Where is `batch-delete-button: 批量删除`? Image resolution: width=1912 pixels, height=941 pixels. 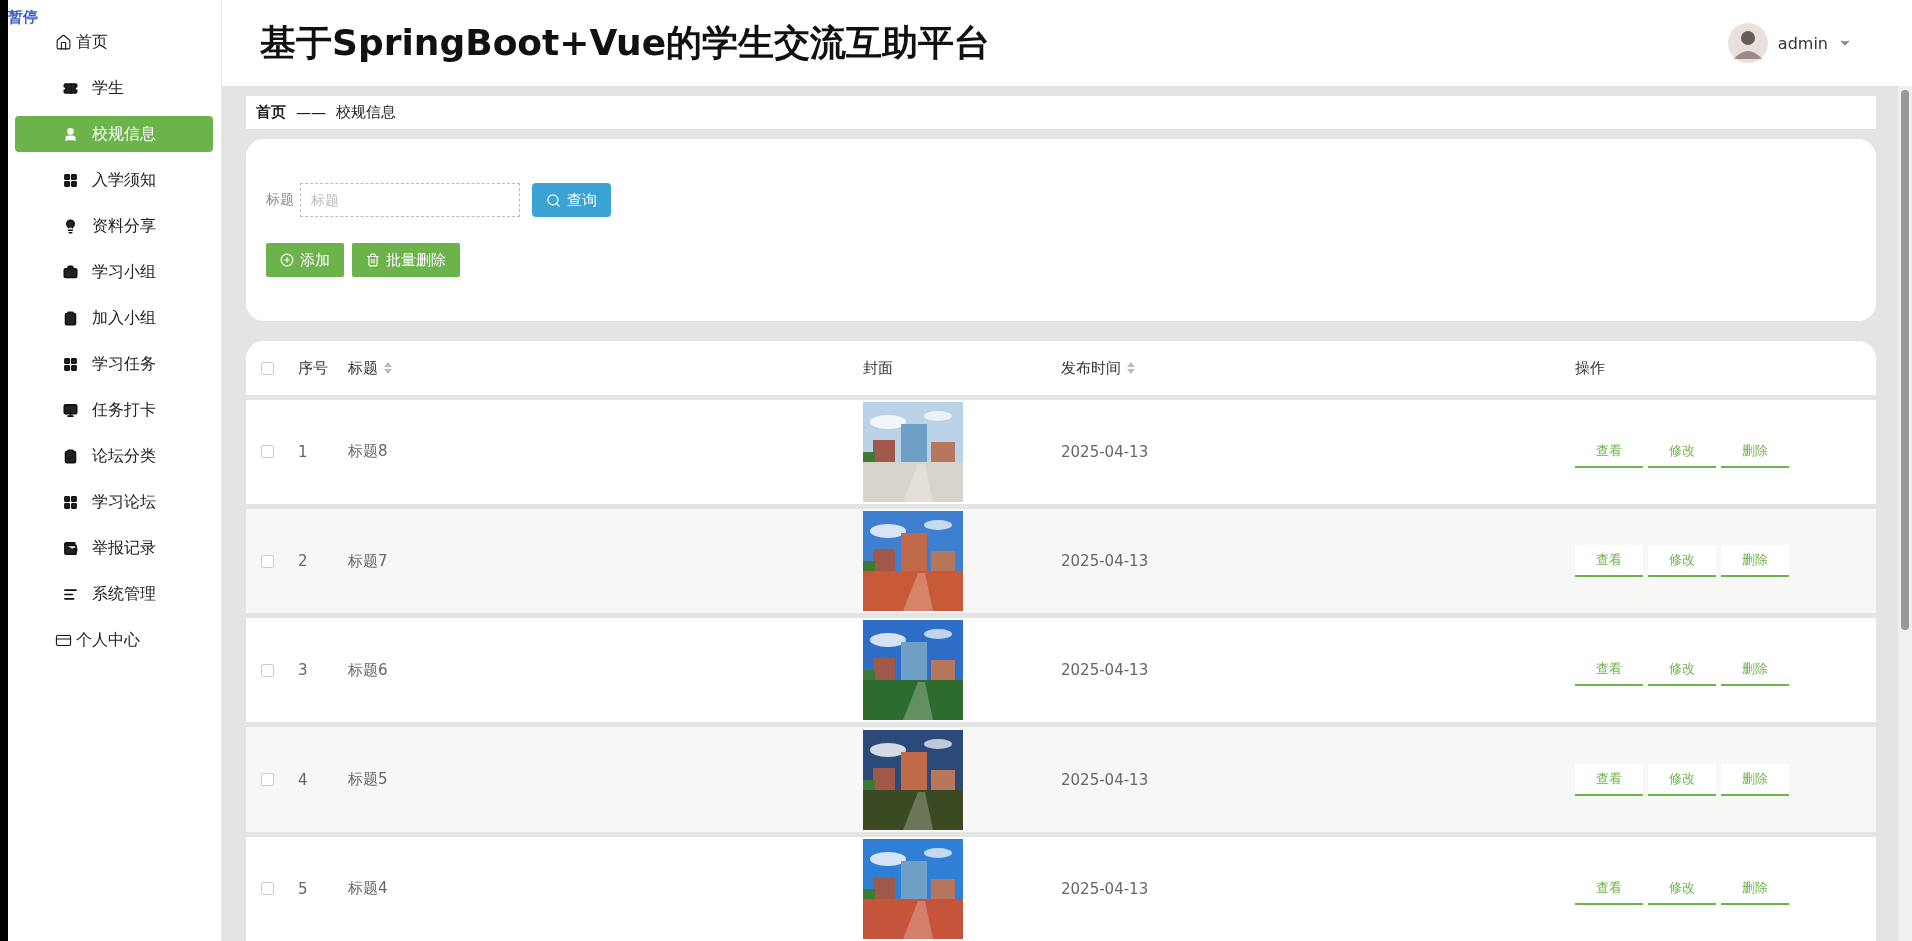 batch-delete-button: 批量删除 is located at coordinates (406, 260).